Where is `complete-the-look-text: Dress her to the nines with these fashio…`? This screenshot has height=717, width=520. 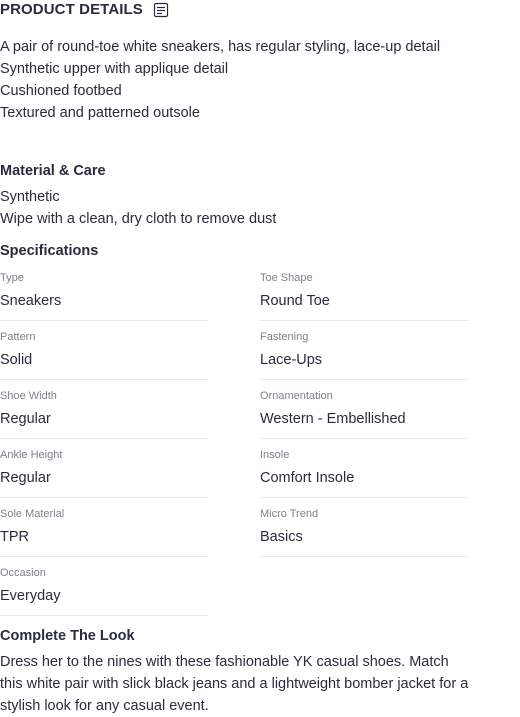
complete-the-look-text: Dress her to the nines with these fashio… is located at coordinates (234, 684).